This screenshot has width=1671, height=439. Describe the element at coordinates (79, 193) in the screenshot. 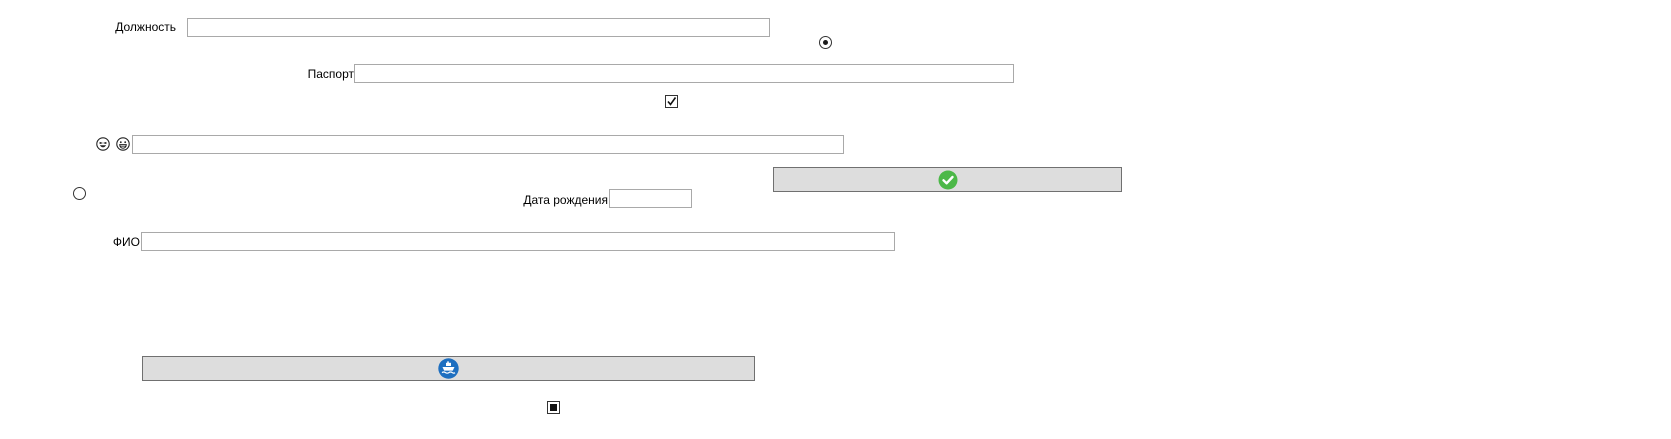

I see `radio-button-left` at that location.